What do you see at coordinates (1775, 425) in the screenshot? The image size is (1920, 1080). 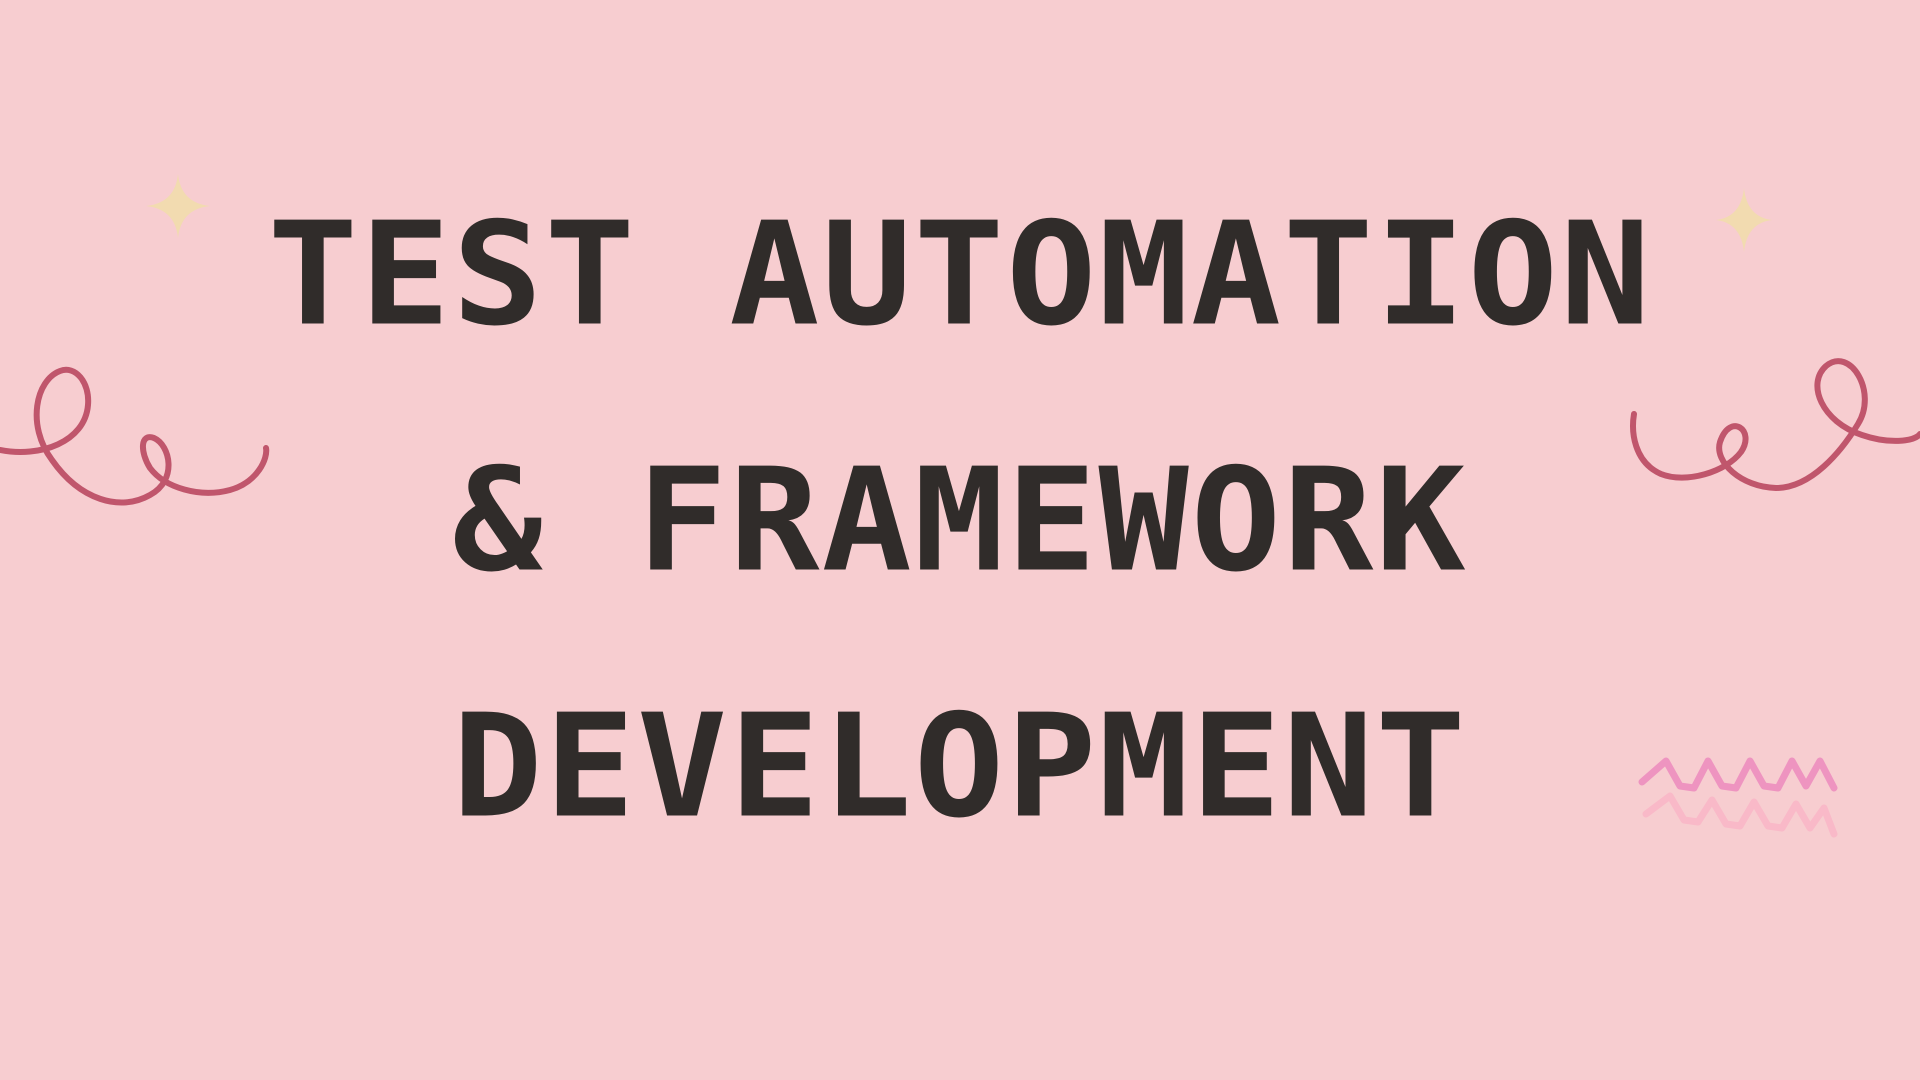 I see `swirl-icon-right` at bounding box center [1775, 425].